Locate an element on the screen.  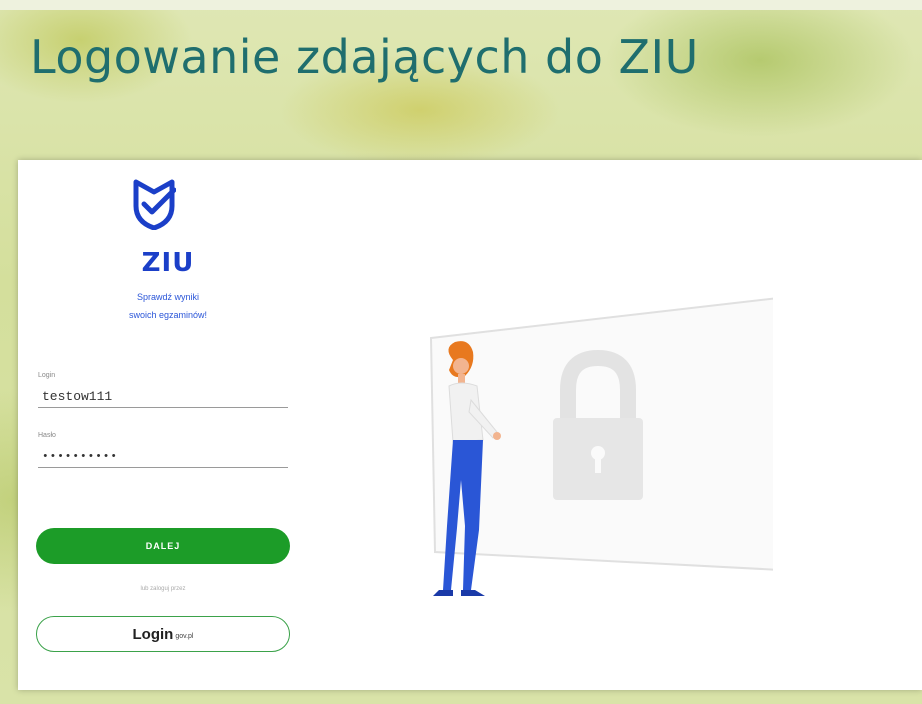
top-band is located at coordinates (461, 5).